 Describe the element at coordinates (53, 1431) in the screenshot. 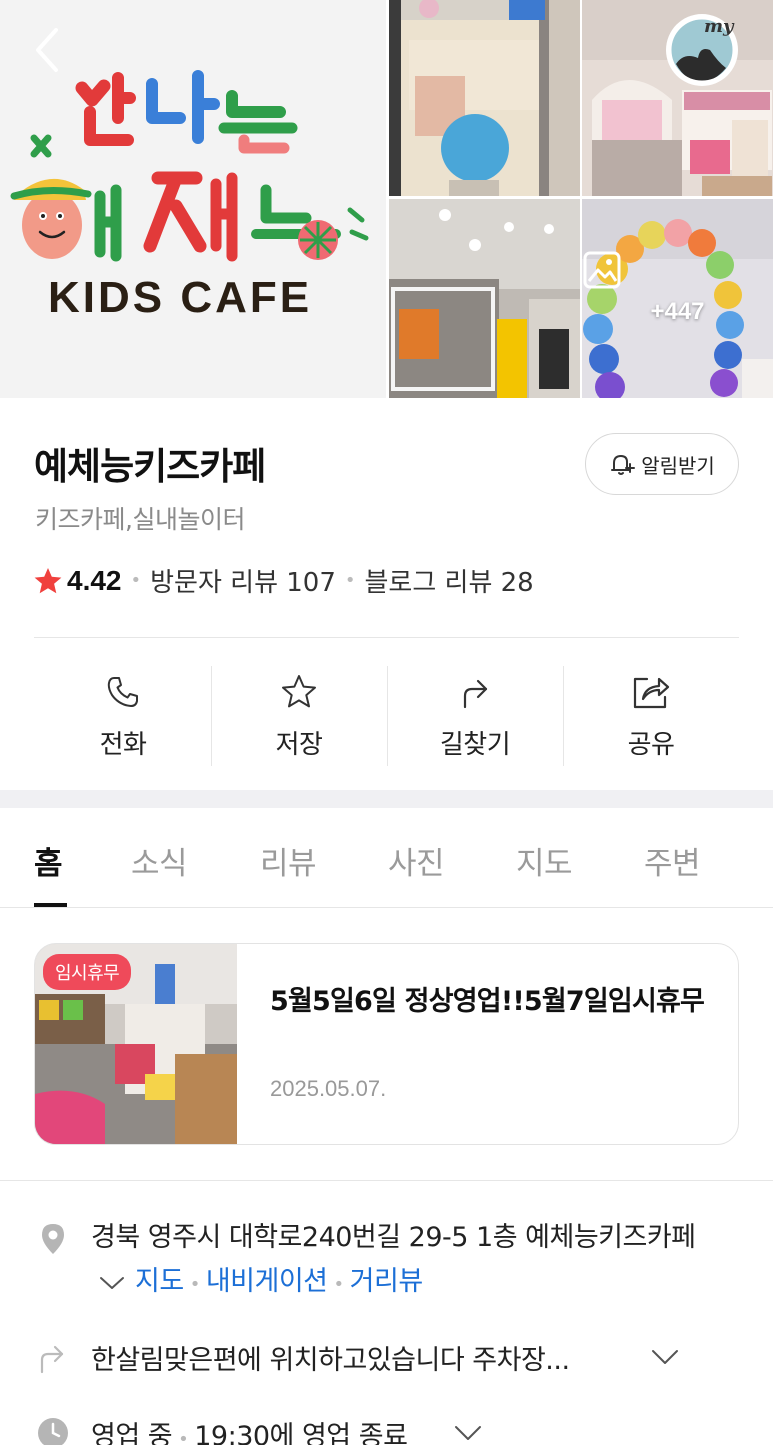

I see `clock-icon` at that location.